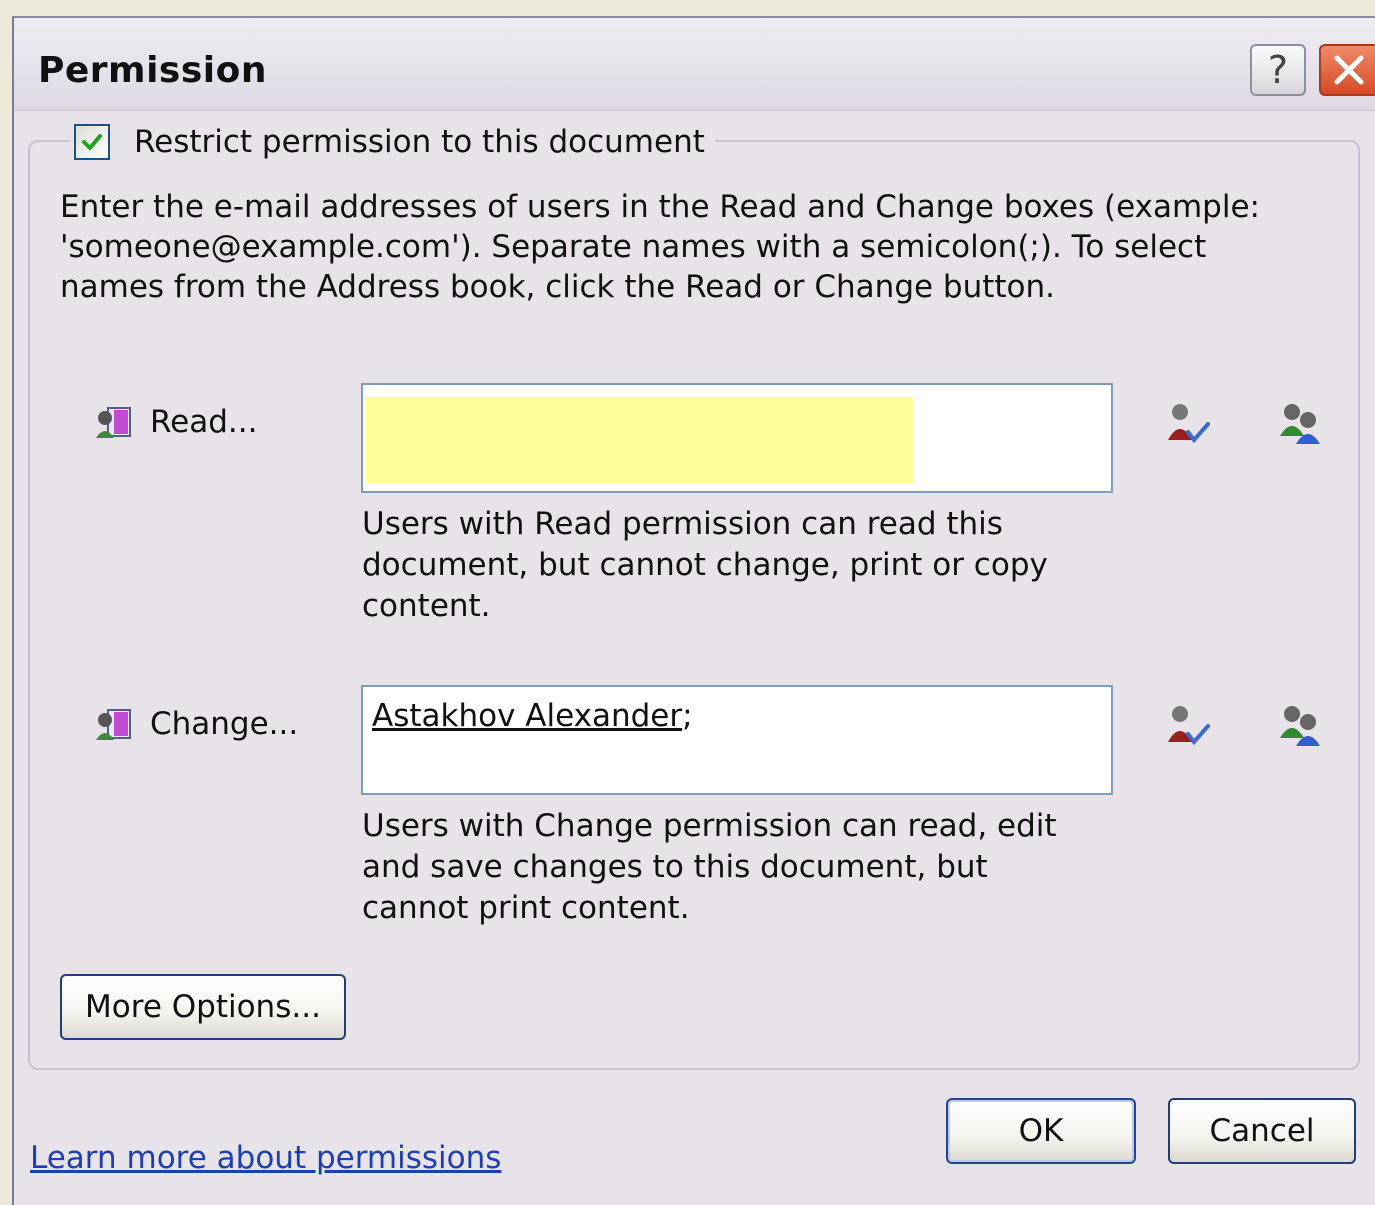 Image resolution: width=1375 pixels, height=1205 pixels. I want to click on change-input-value: Astakhov Alexander;, so click(532, 716).